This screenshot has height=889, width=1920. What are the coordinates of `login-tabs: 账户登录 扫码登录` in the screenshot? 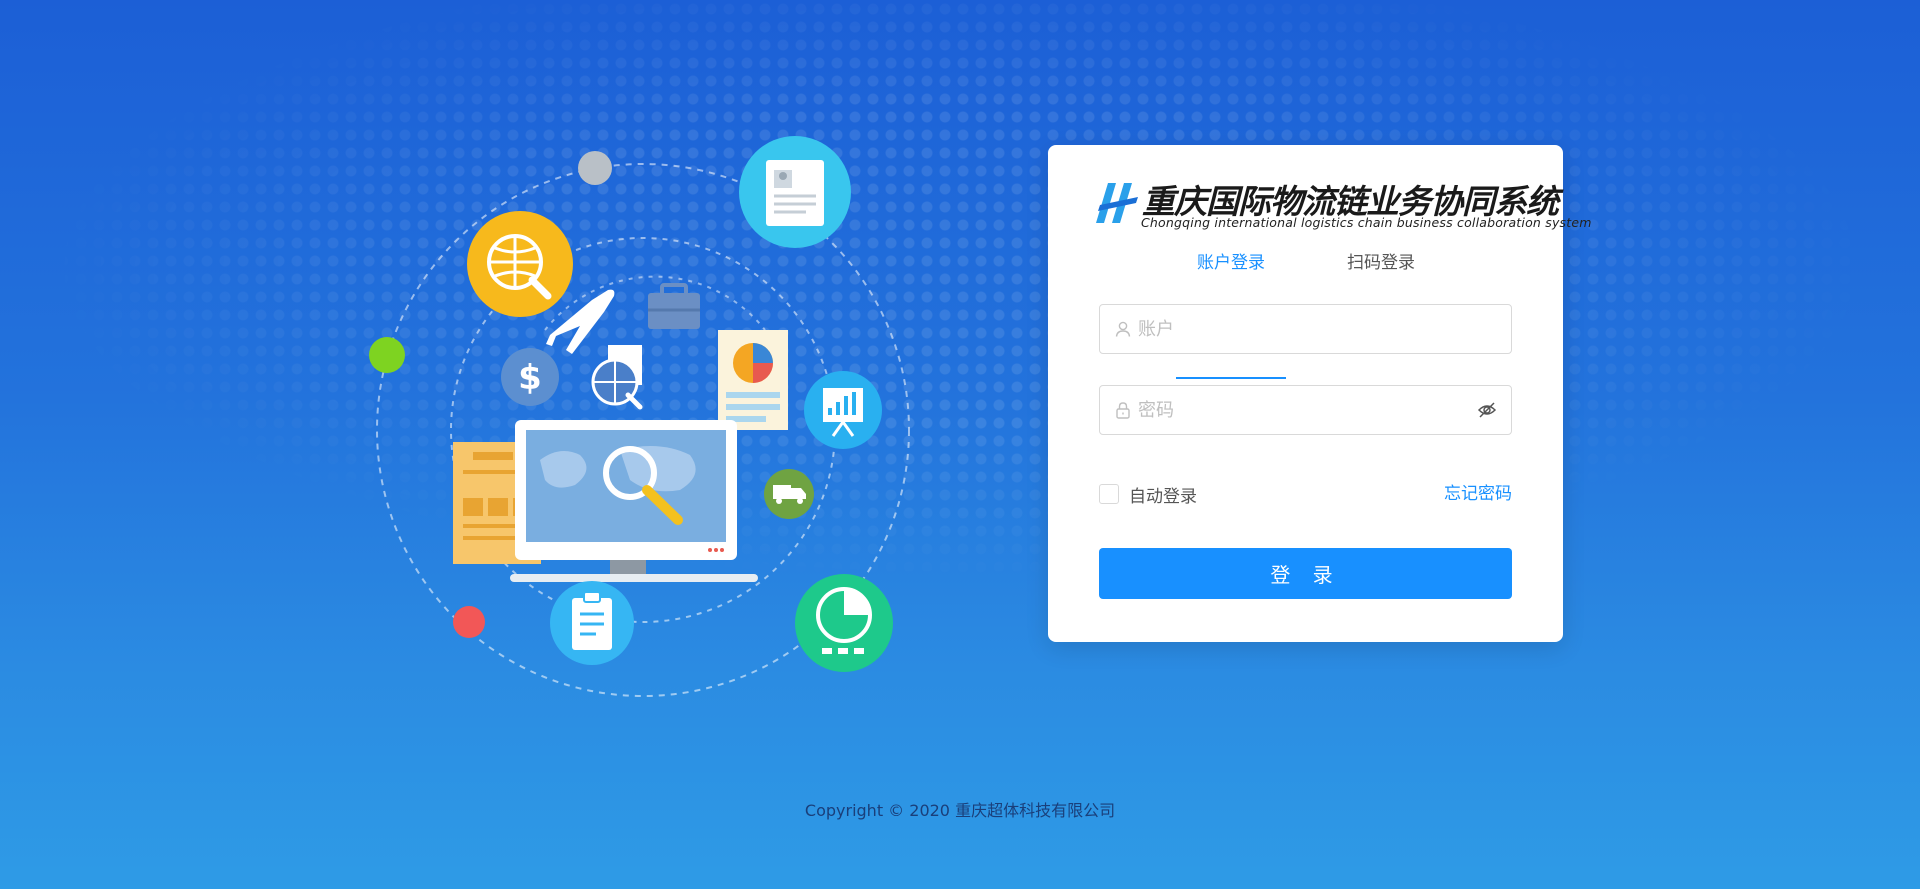 It's located at (1305, 310).